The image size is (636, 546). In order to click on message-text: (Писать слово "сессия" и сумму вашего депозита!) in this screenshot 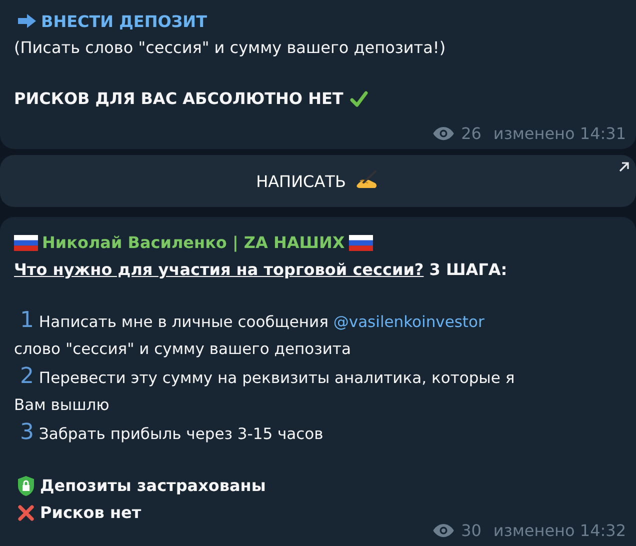, I will do `click(230, 48)`.